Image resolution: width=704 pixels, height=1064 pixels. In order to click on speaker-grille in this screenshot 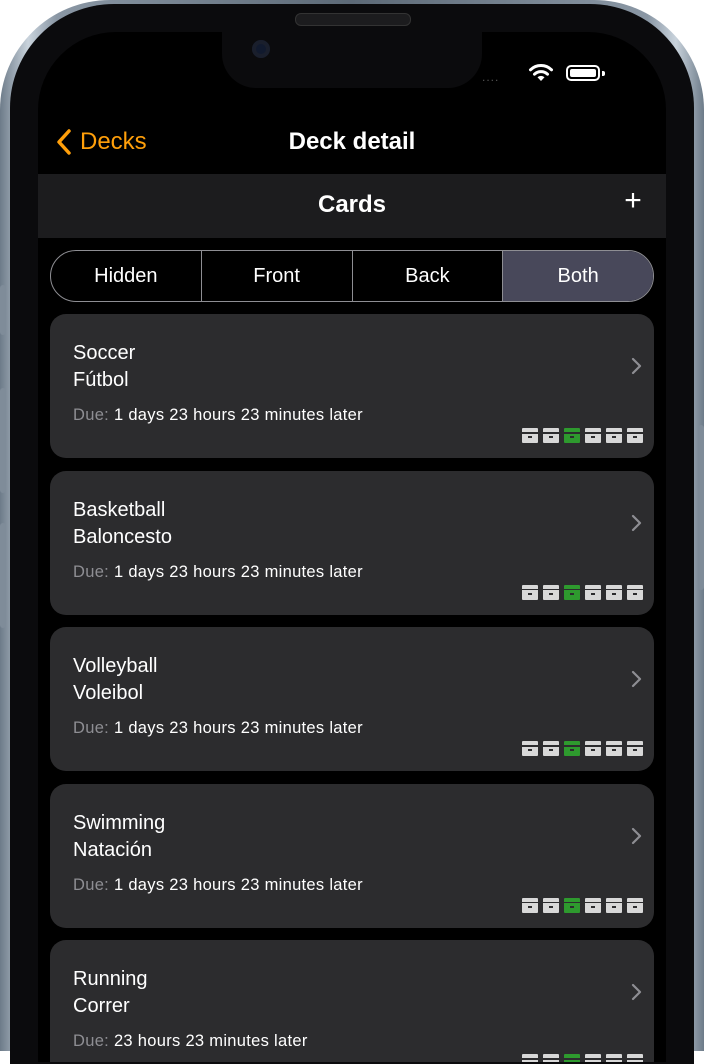, I will do `click(353, 19)`.